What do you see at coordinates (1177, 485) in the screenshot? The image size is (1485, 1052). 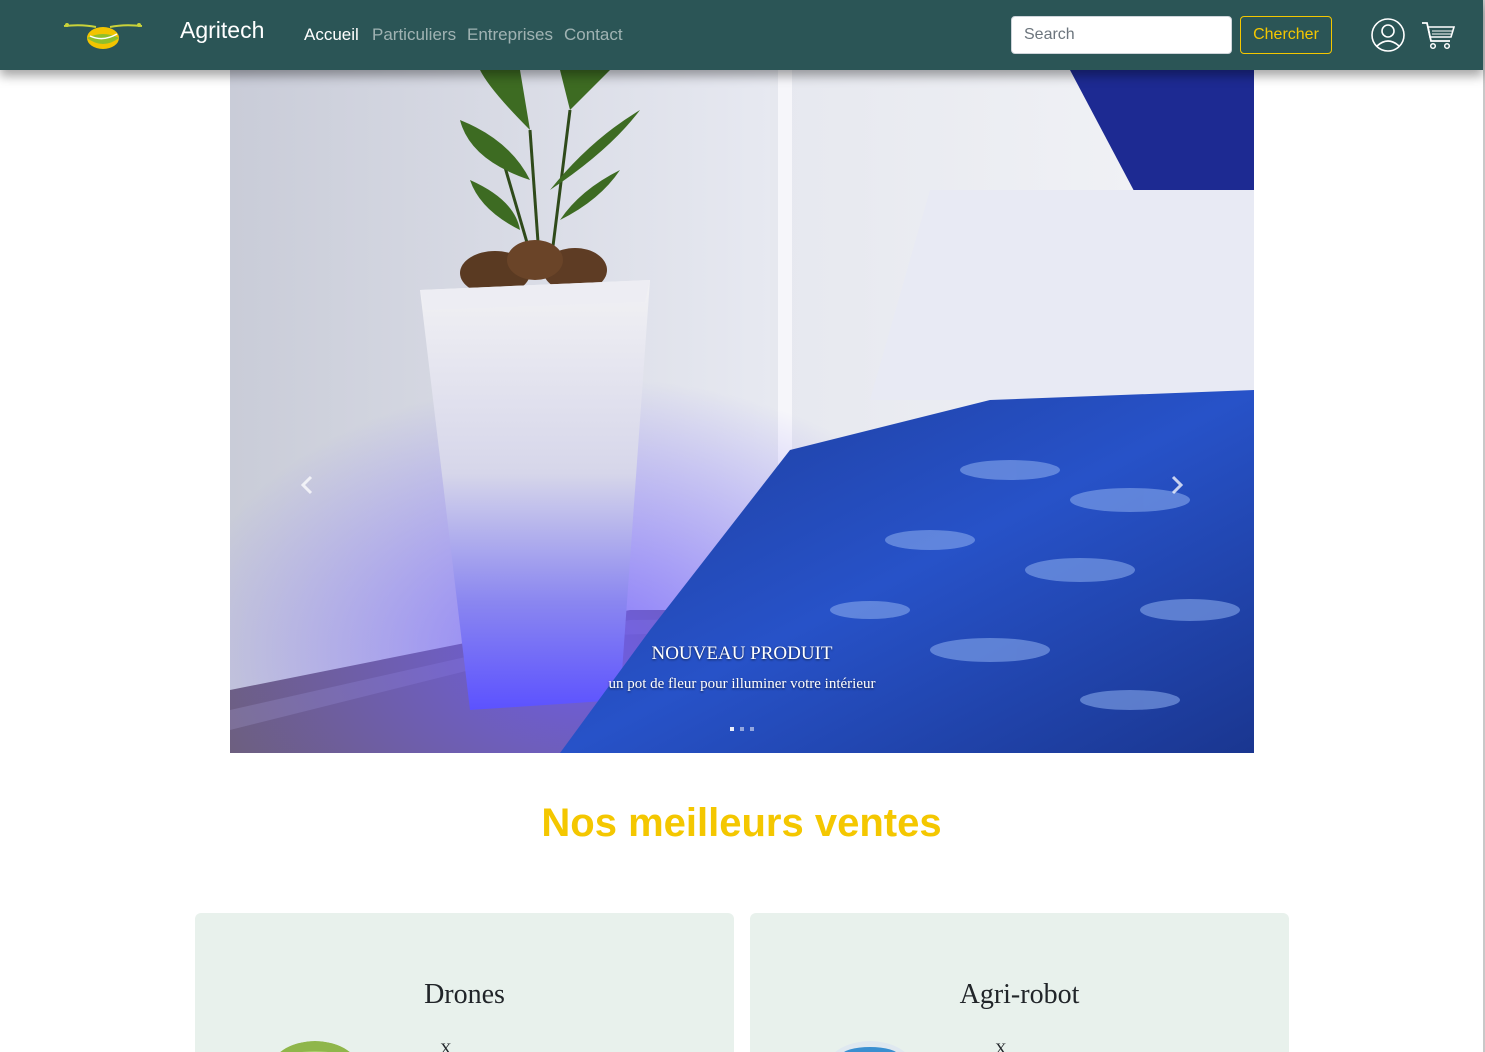 I see `next-arrow-icon` at bounding box center [1177, 485].